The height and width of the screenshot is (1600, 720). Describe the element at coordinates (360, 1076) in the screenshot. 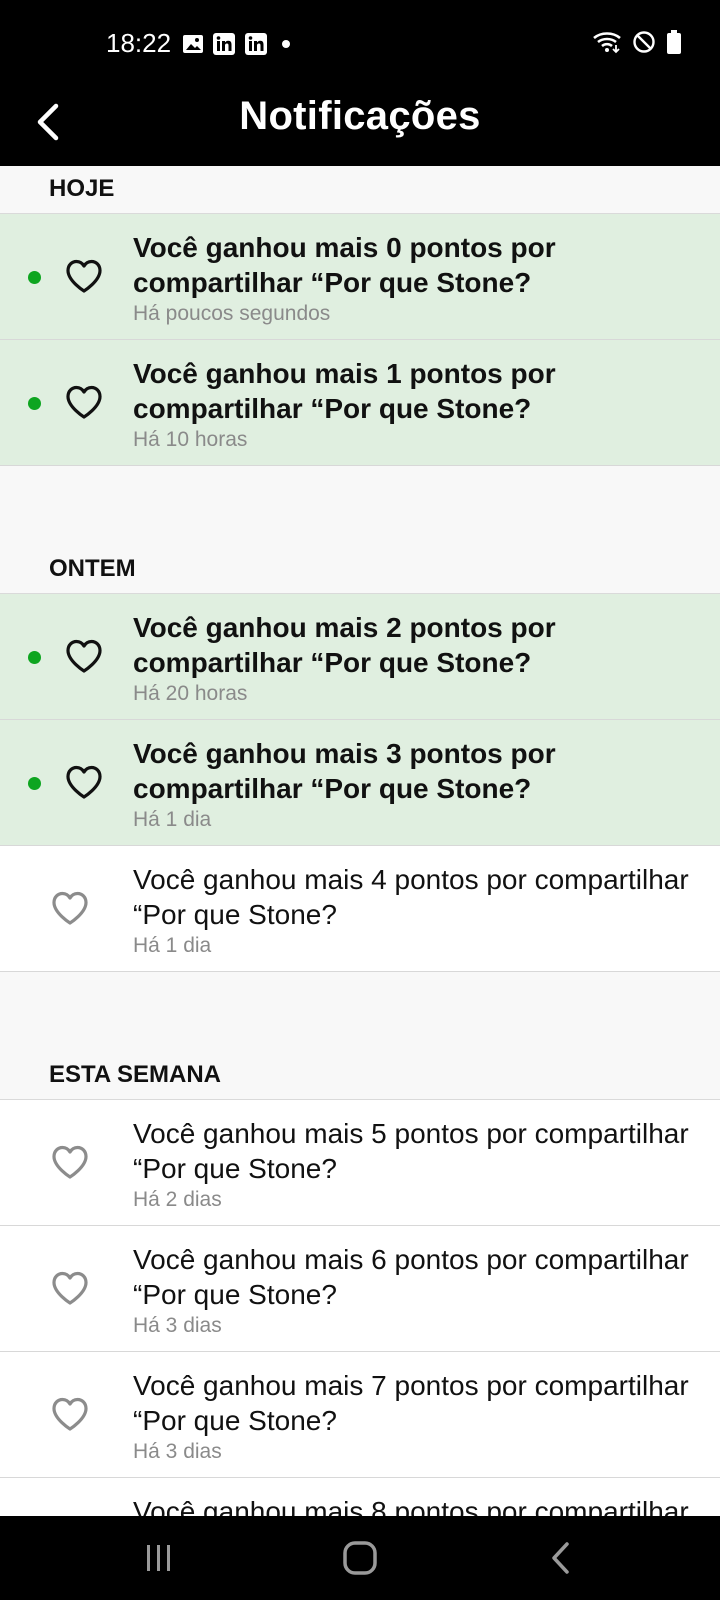

I see `section-header: ESTA SEMANA` at that location.